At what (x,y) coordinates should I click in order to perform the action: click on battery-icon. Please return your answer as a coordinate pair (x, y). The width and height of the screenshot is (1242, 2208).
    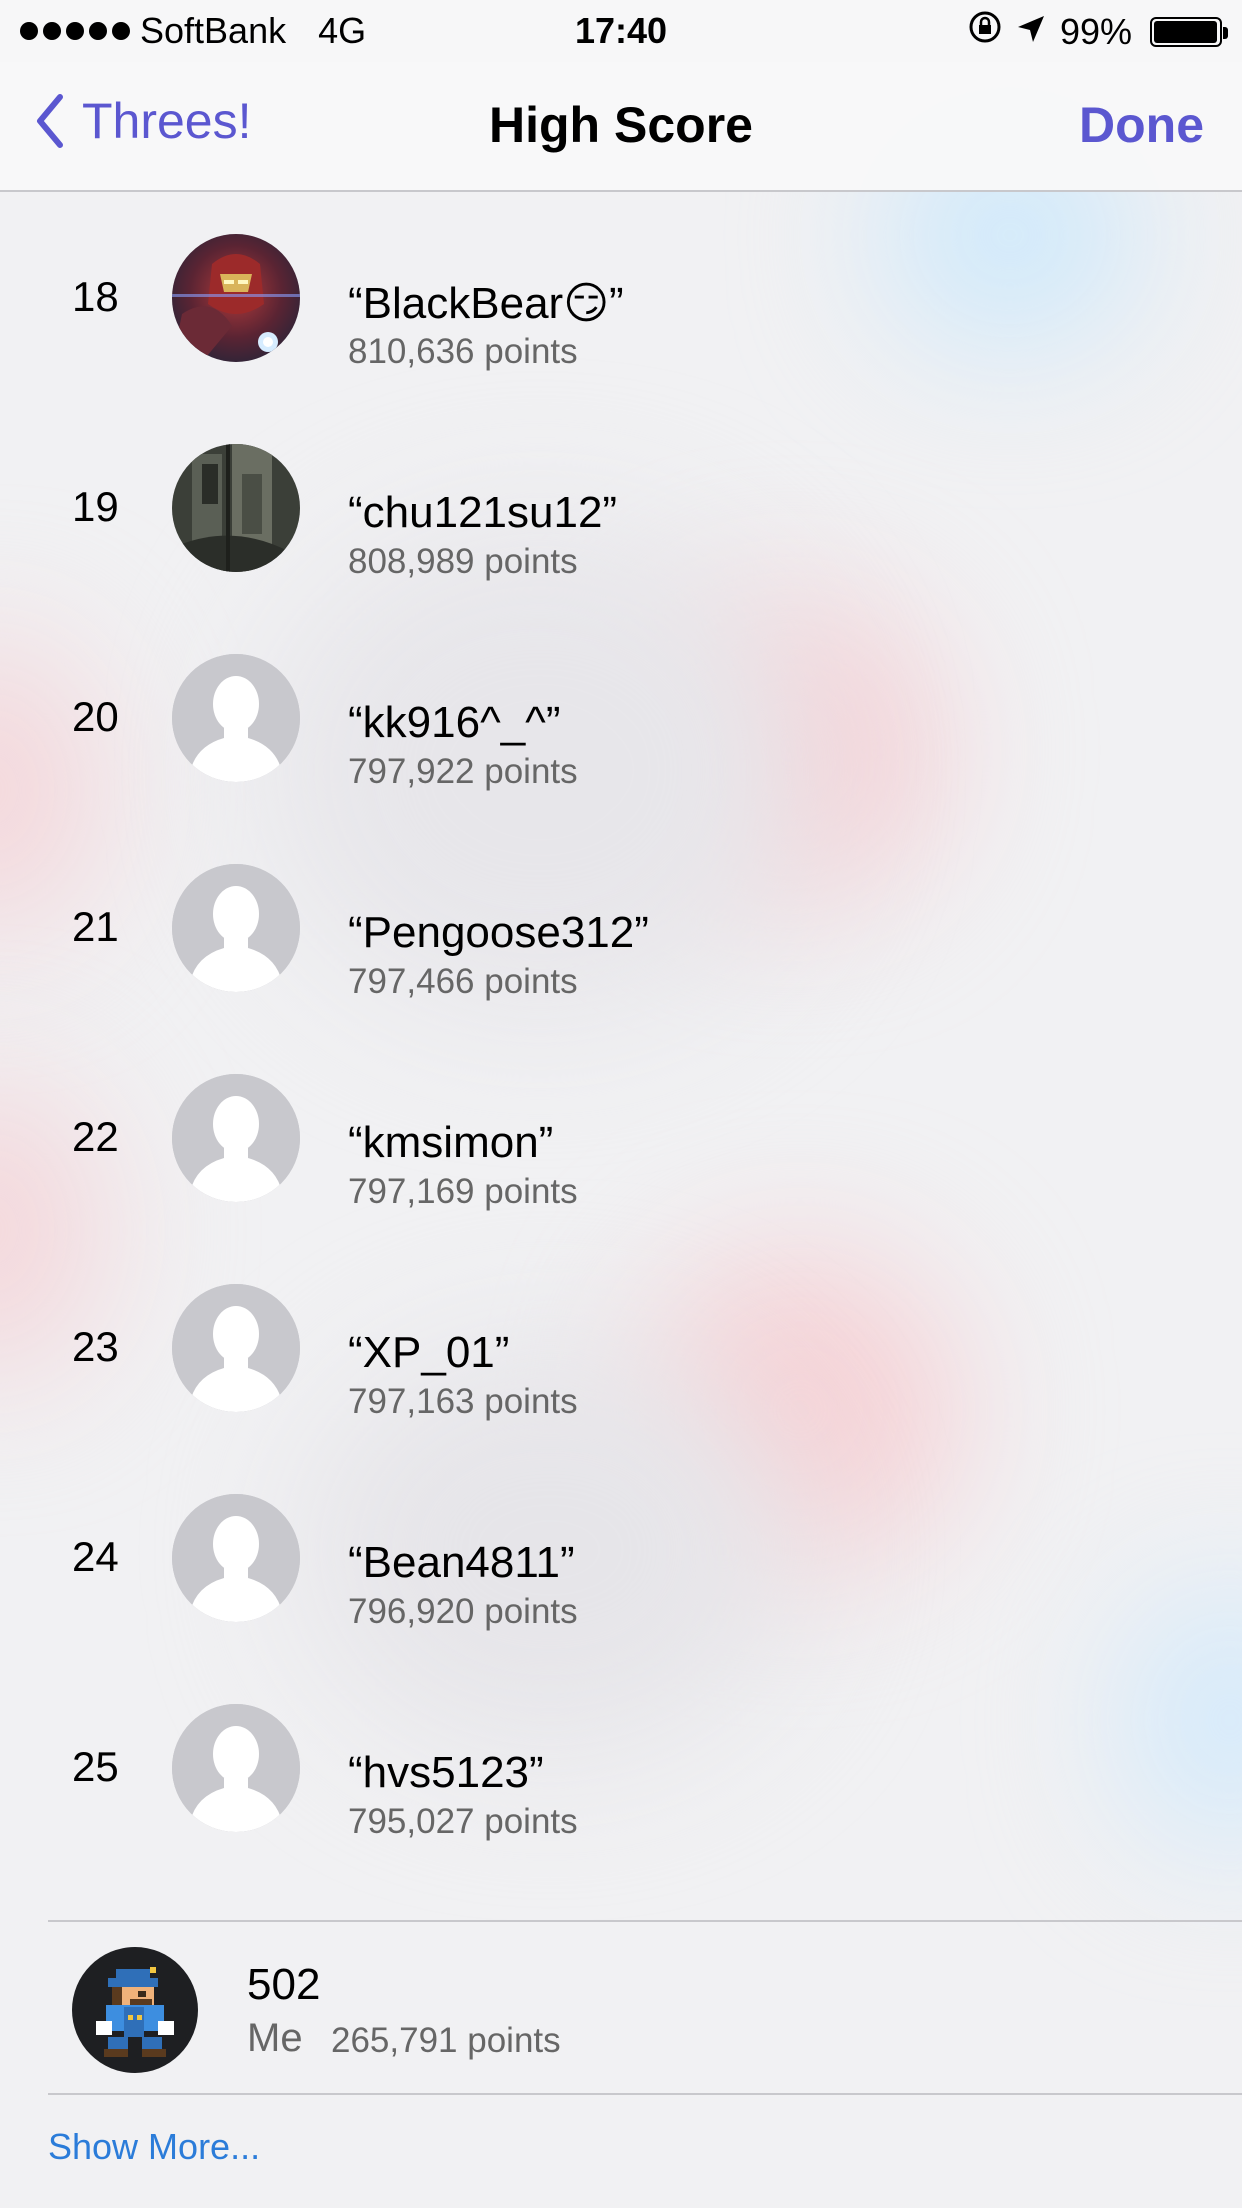
    Looking at the image, I should click on (1189, 31).